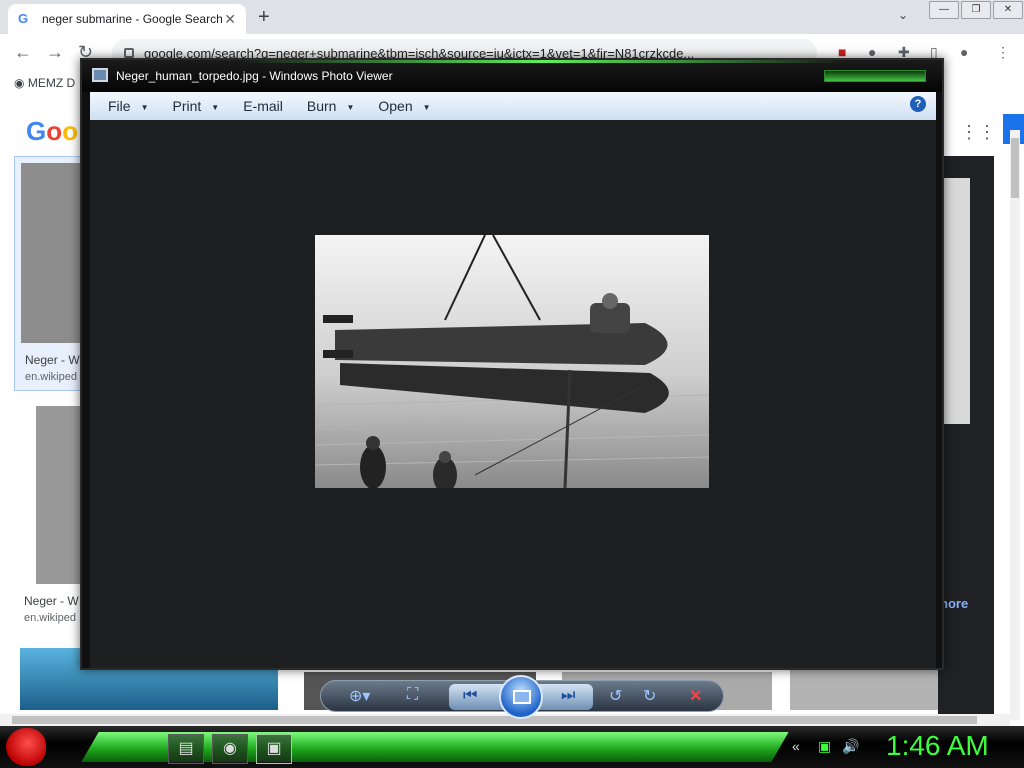  What do you see at coordinates (274, 749) in the screenshot?
I see `photo-viewer-taskbar-icon: ▣` at bounding box center [274, 749].